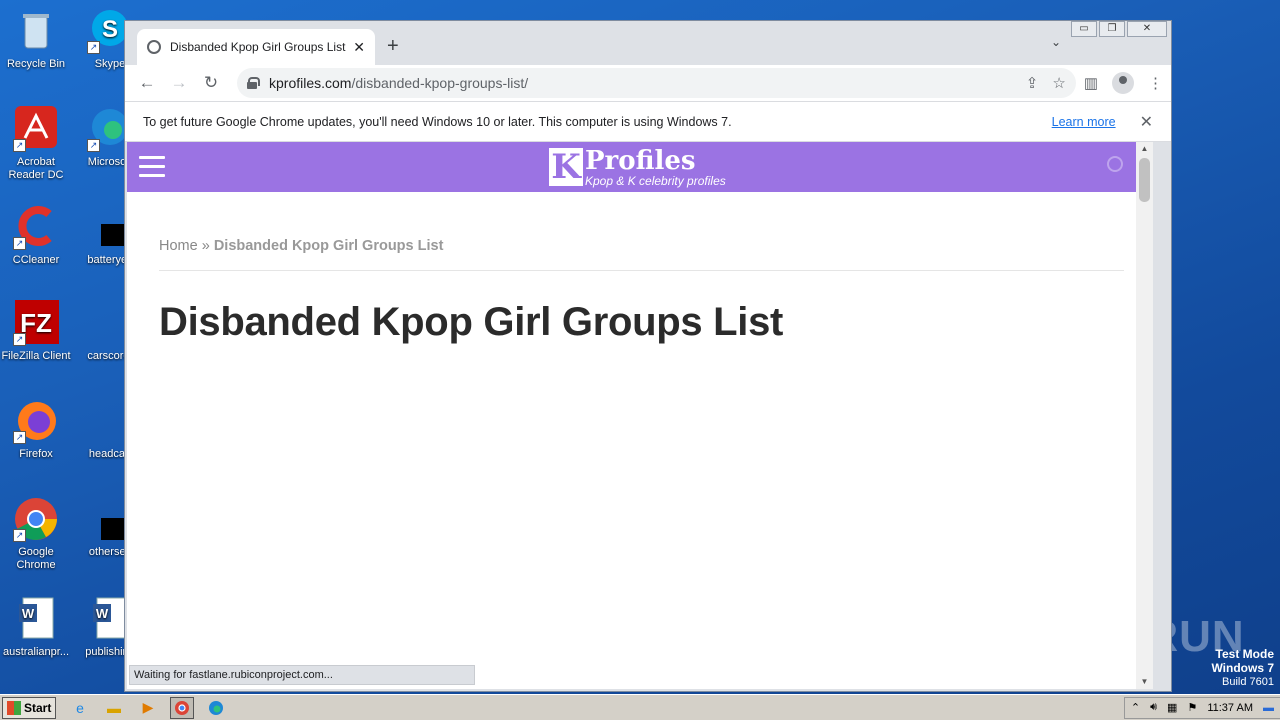 Image resolution: width=1280 pixels, height=720 pixels. Describe the element at coordinates (114, 708) in the screenshot. I see `file-explorer-icon: ▬` at that location.